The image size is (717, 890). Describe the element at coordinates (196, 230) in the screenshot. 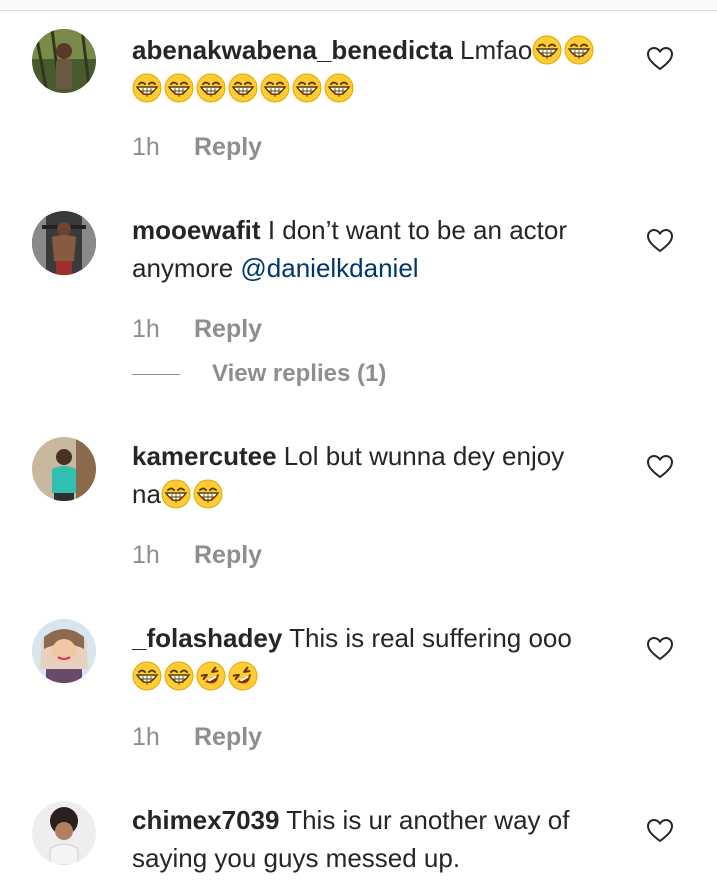

I see `comment-username: mooewafit` at that location.